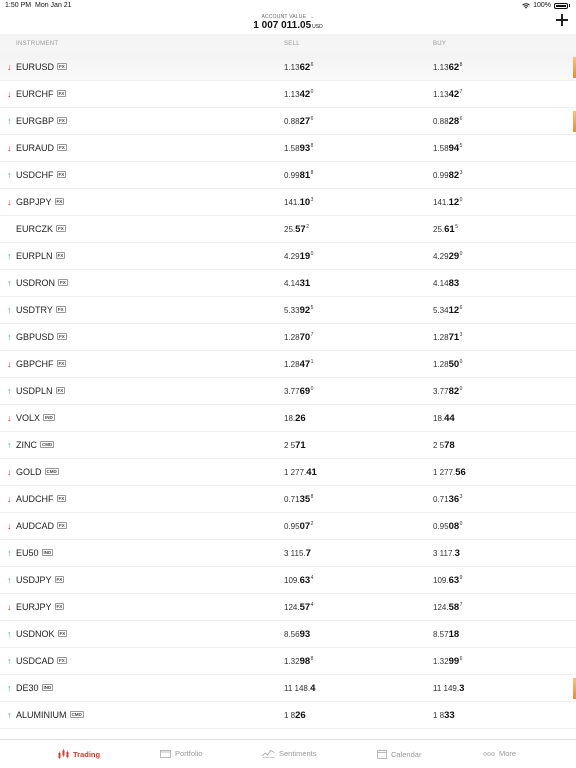 The height and width of the screenshot is (768, 576). What do you see at coordinates (295, 715) in the screenshot?
I see `sell-price: 1 826` at bounding box center [295, 715].